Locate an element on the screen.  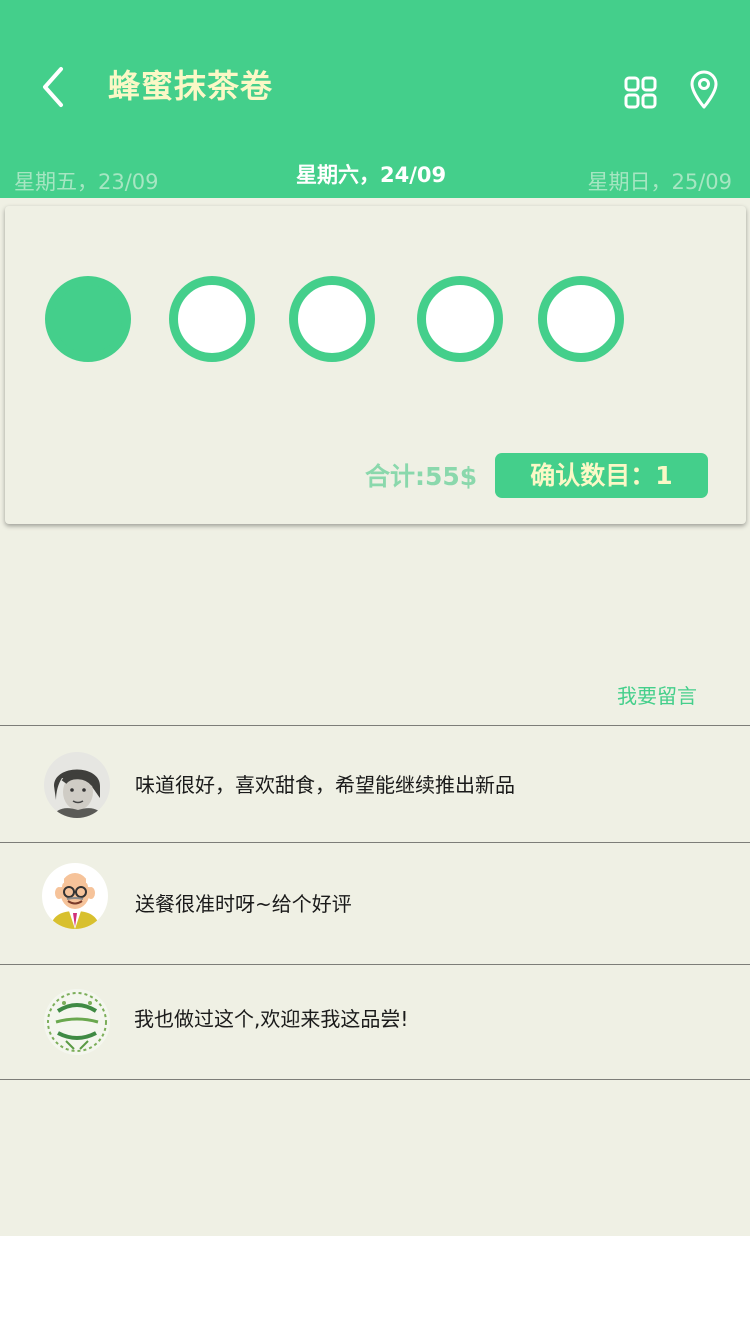
chevron-left-icon is located at coordinates (53, 87).